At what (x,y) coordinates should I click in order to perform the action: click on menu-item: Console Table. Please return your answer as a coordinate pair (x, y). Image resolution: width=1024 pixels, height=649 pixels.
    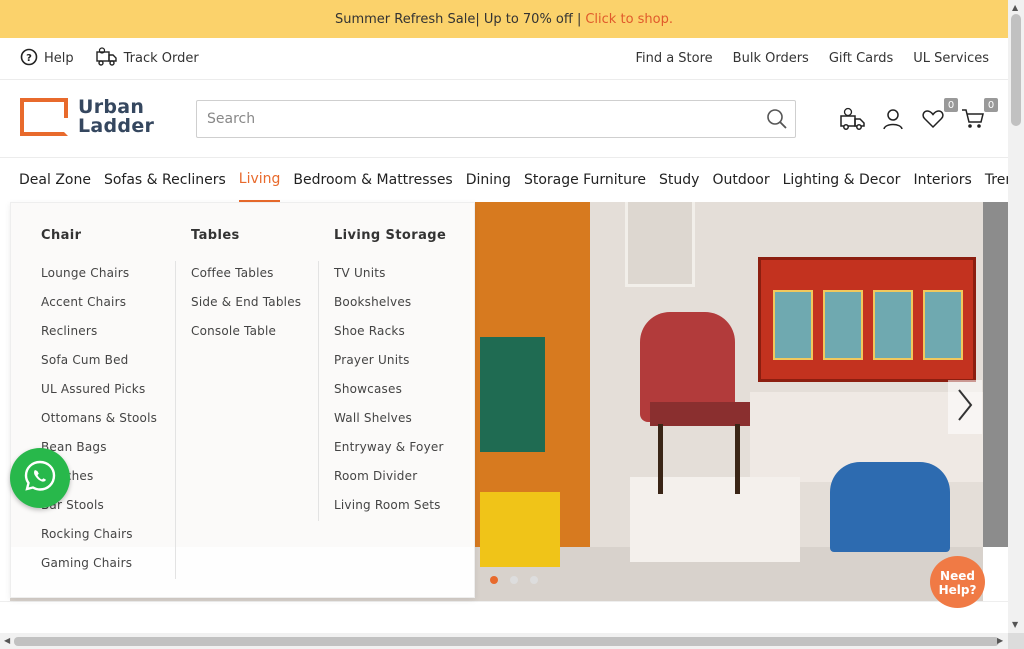
    Looking at the image, I should click on (246, 331).